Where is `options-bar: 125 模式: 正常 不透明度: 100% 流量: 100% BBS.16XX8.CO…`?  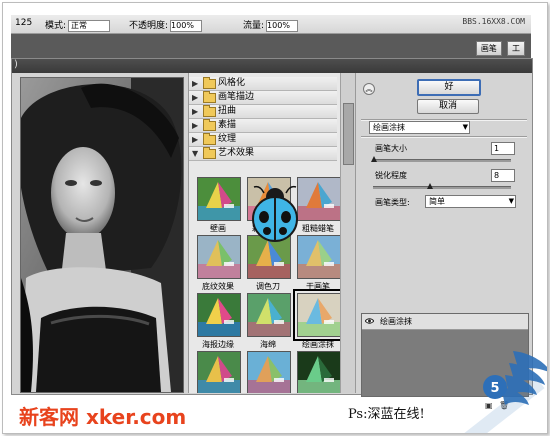 options-bar: 125 模式: 正常 不透明度: 100% 流量: 100% BBS.16XX8.CO… is located at coordinates (271, 24).